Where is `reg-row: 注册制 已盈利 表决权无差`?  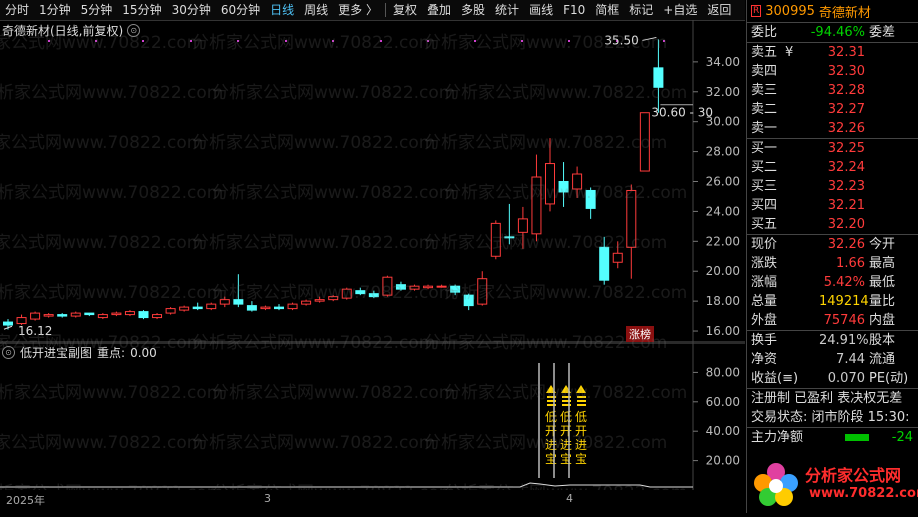 reg-row: 注册制 已盈利 表决权无差 is located at coordinates (832, 398).